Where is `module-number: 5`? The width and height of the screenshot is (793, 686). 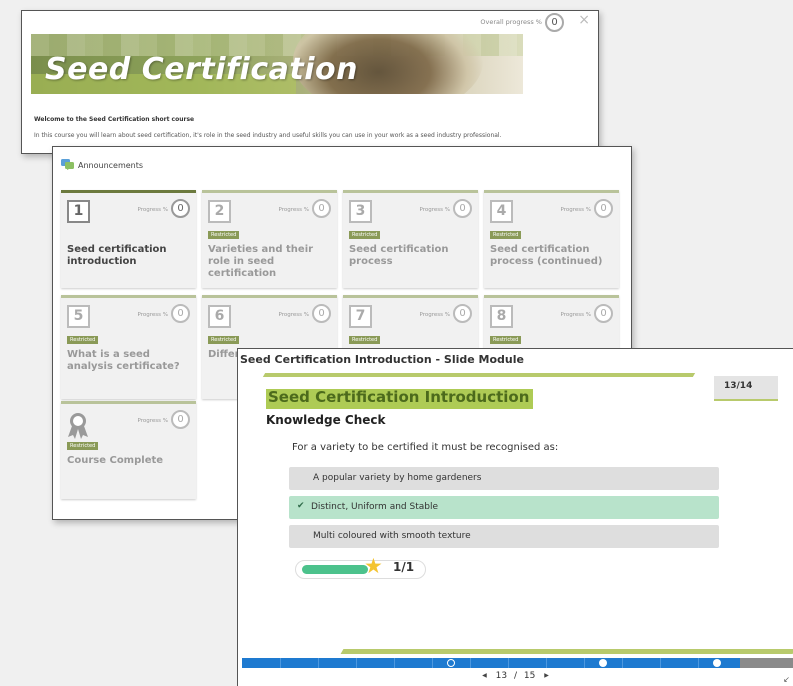 module-number: 5 is located at coordinates (78, 316).